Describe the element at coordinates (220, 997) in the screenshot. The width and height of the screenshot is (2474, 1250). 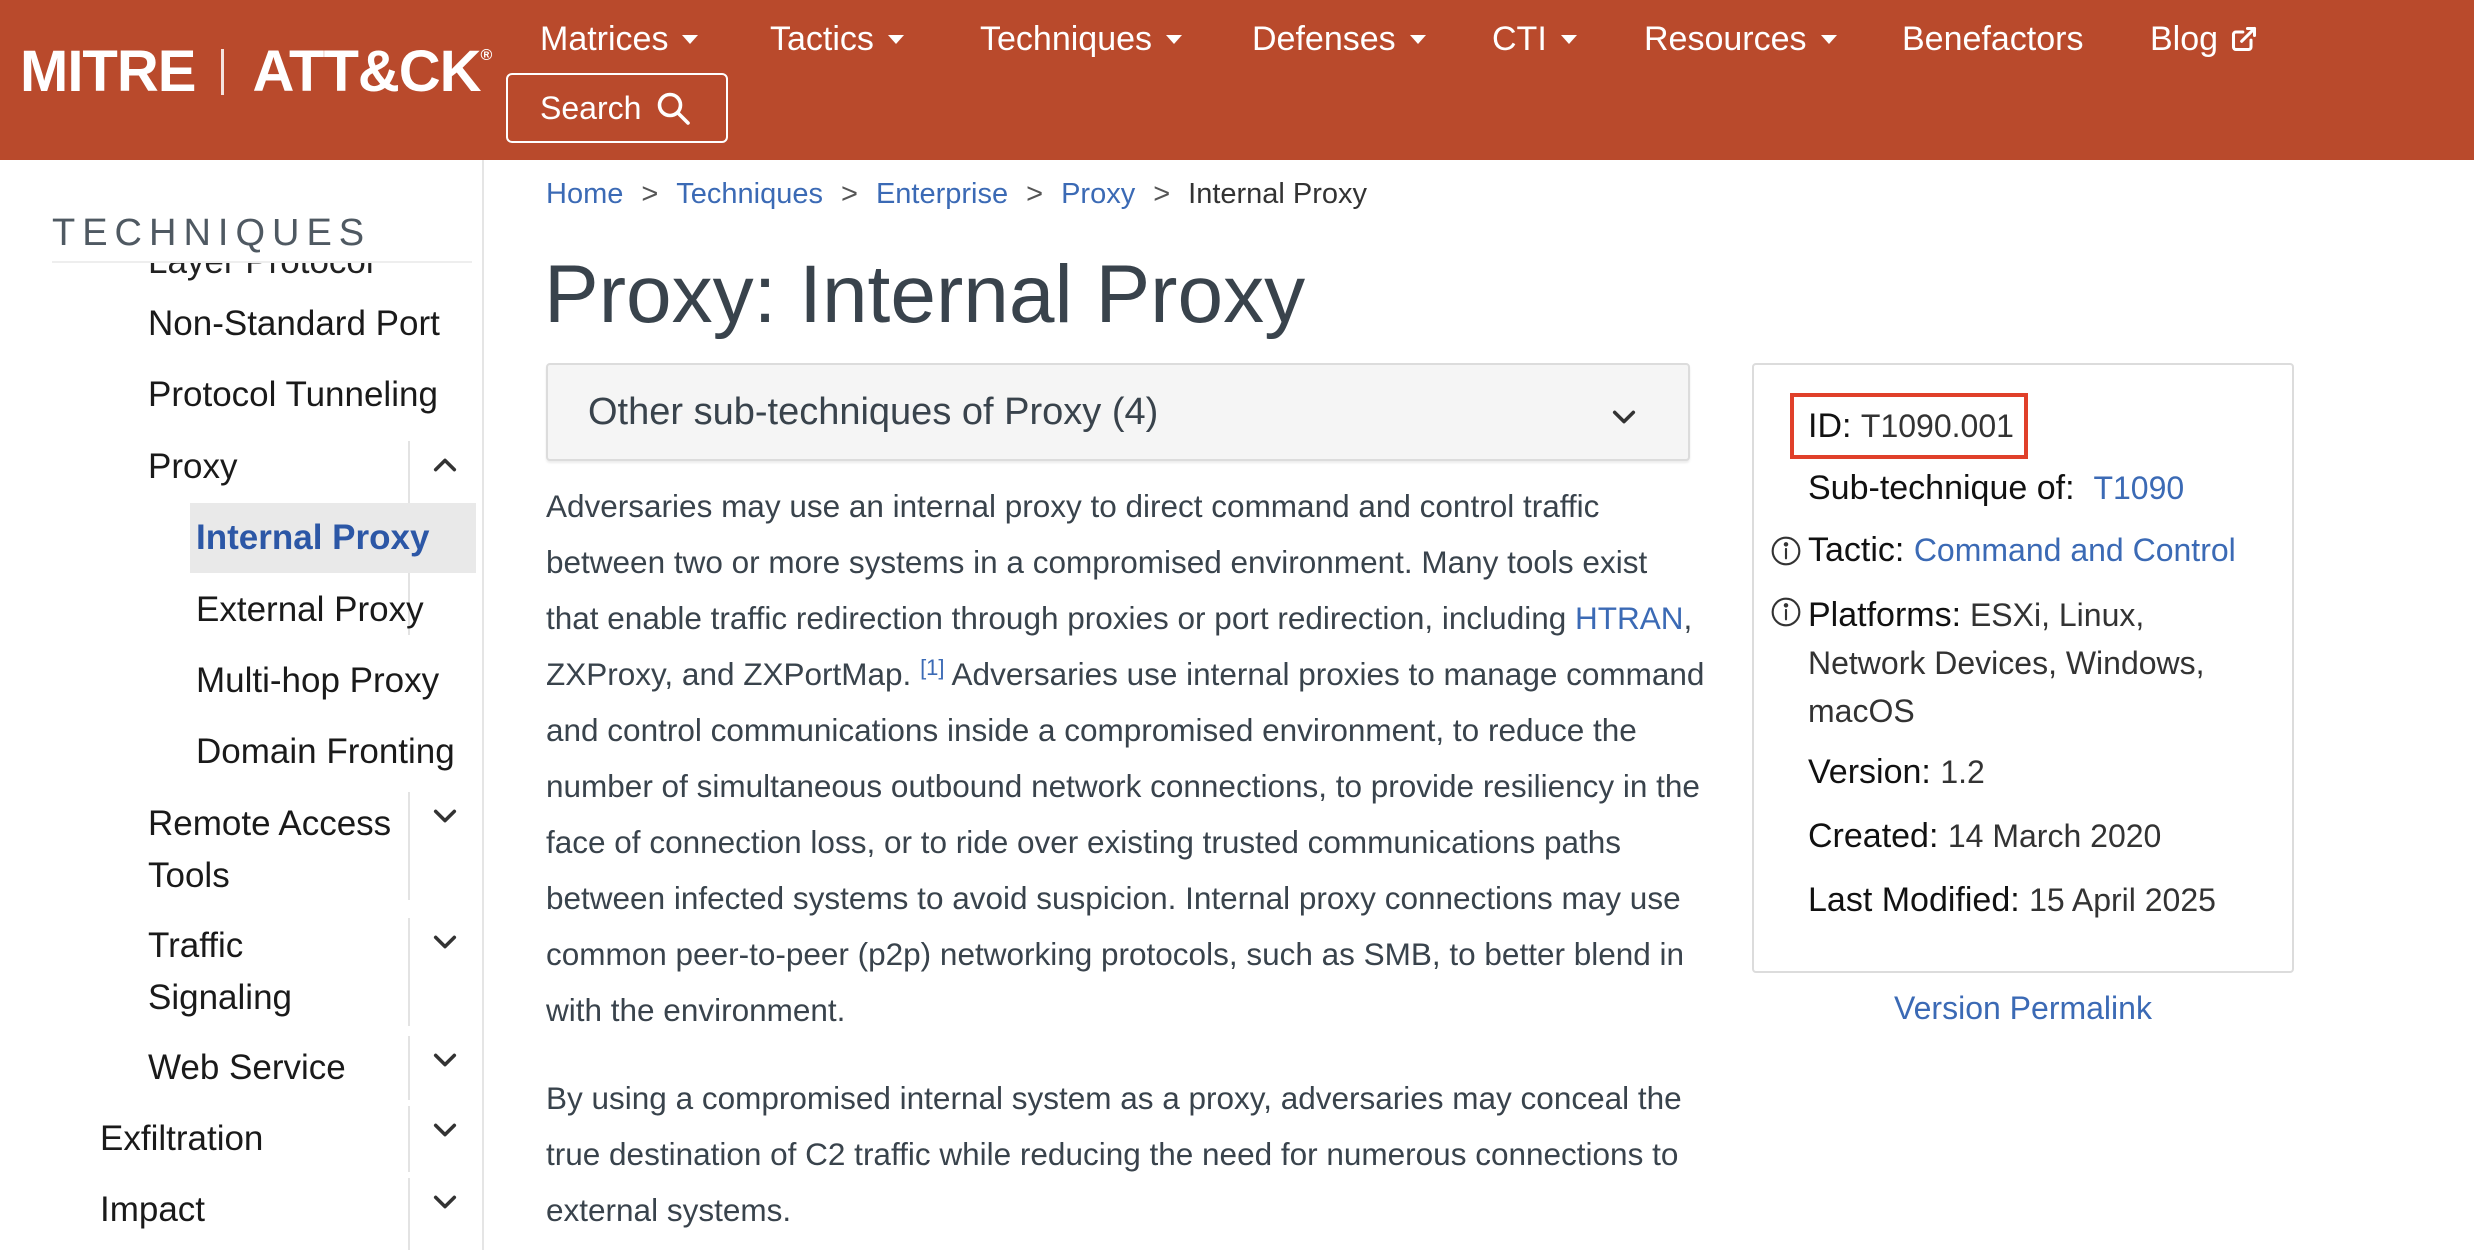
I see `sidebar-item-traffic-line2: Signaling` at that location.